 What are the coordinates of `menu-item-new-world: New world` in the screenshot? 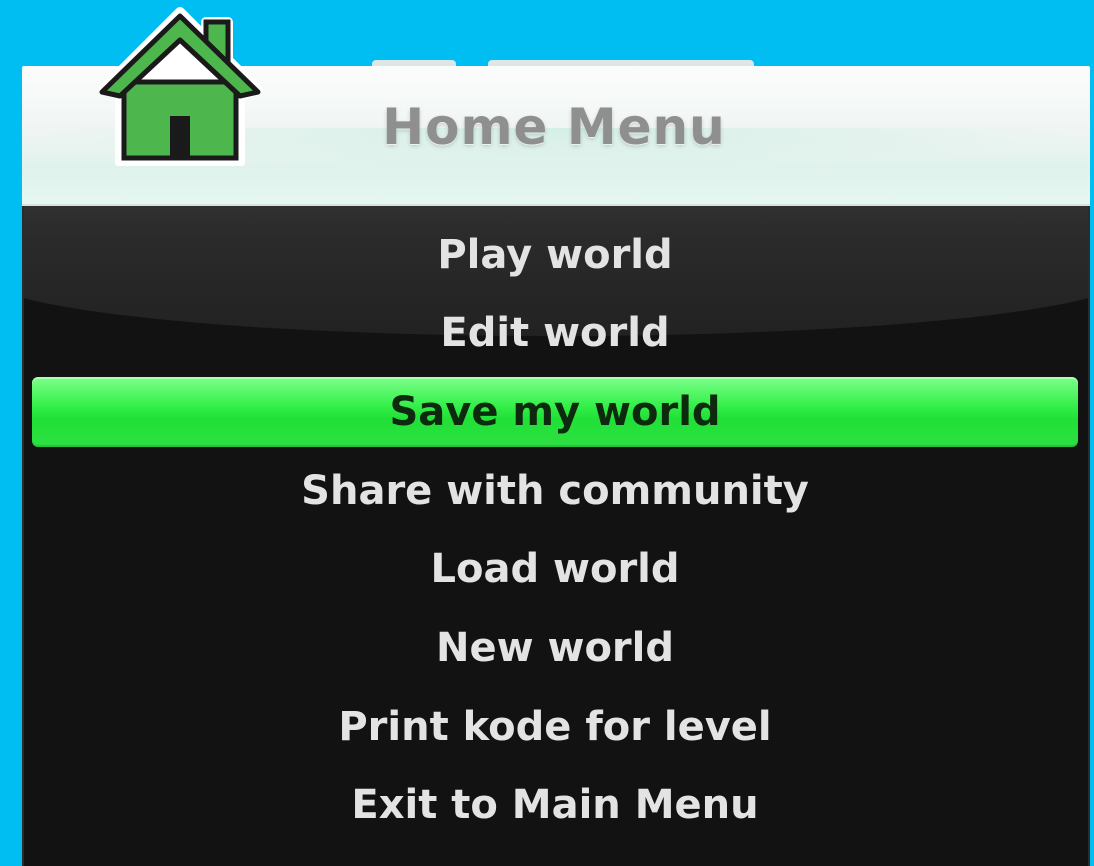 It's located at (555, 648).